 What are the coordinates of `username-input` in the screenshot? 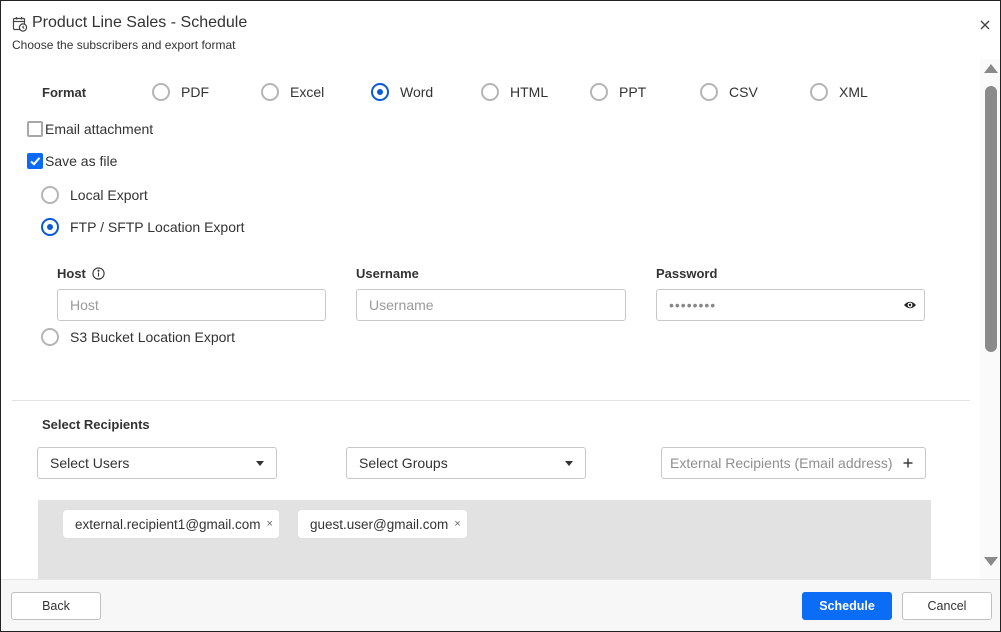 It's located at (497, 305).